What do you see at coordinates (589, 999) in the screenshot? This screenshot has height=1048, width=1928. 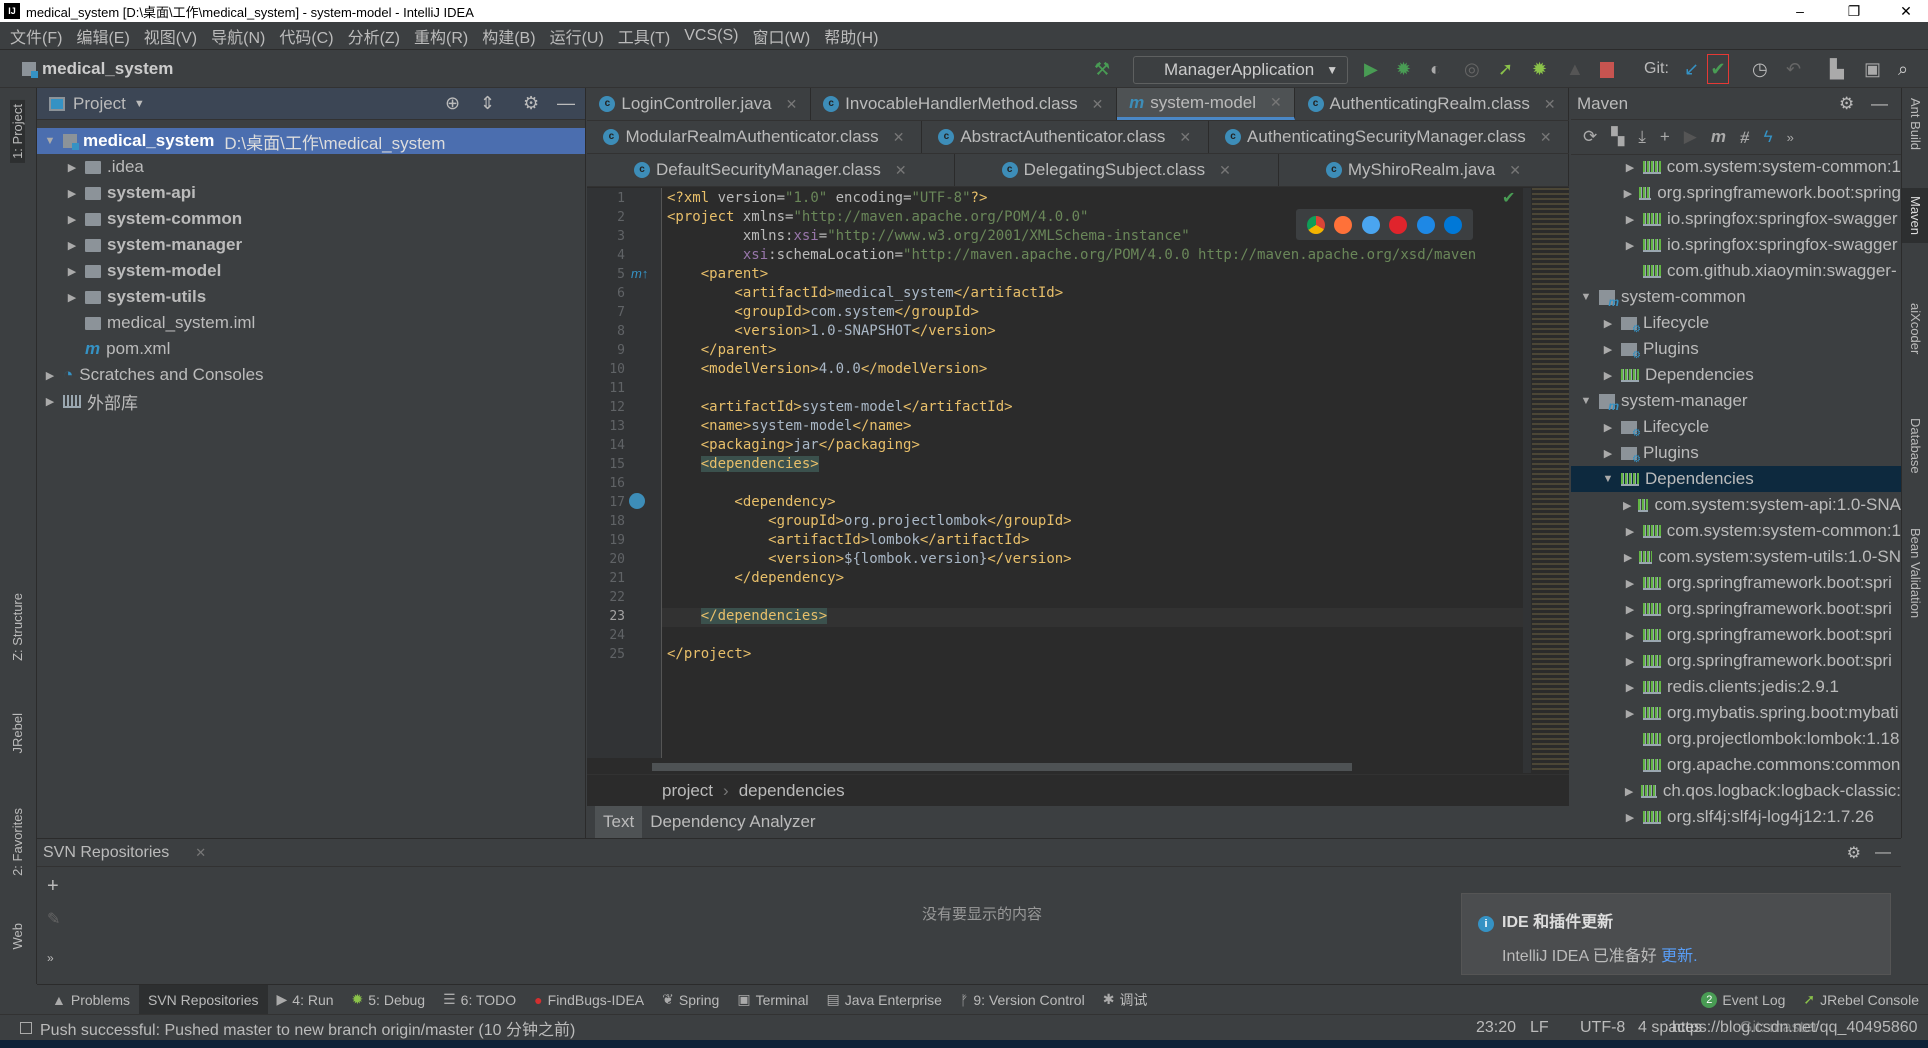 I see `tool-window-button: ● FindBugs-IDEA` at bounding box center [589, 999].